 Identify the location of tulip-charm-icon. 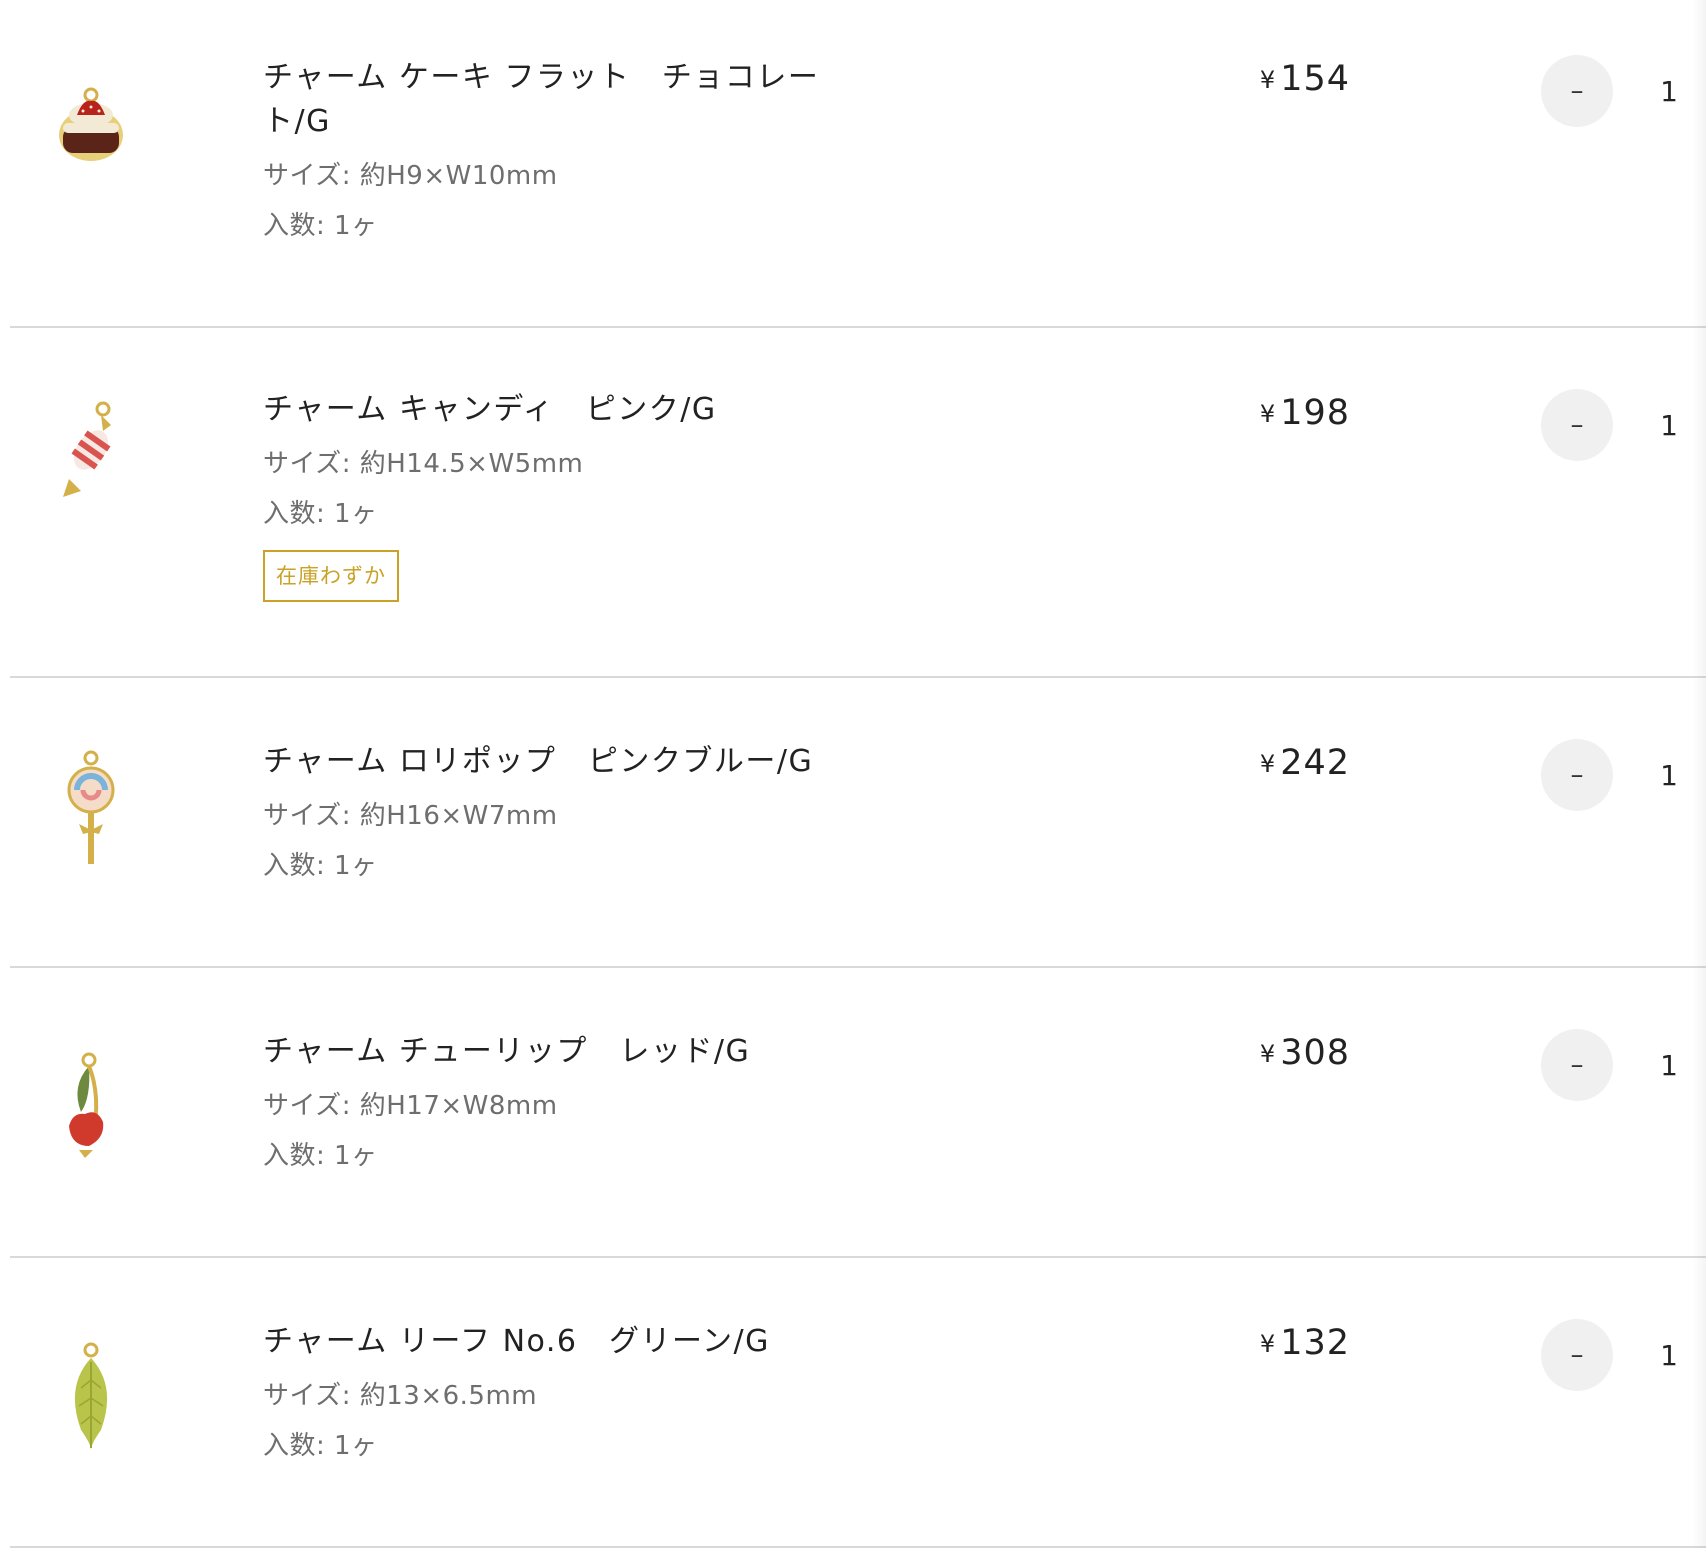
(91, 1110).